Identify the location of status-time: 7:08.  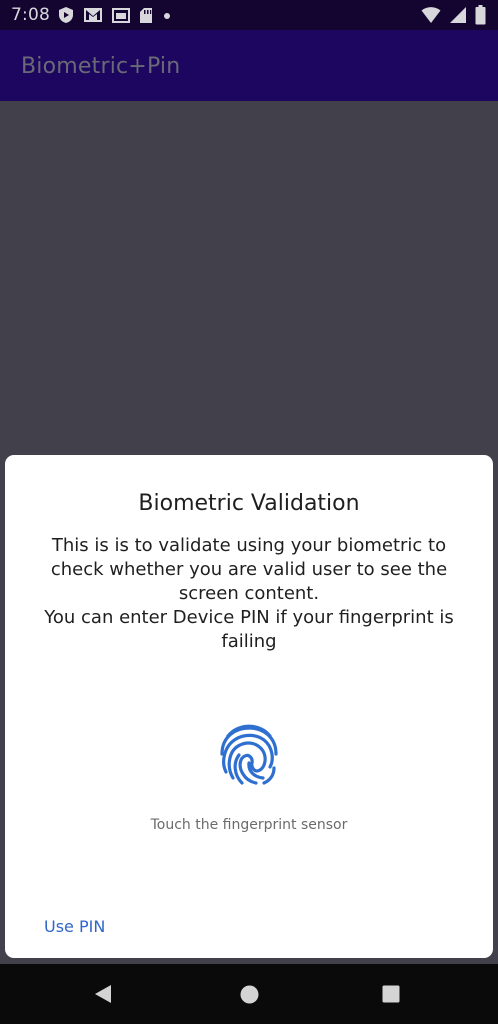
(30, 15).